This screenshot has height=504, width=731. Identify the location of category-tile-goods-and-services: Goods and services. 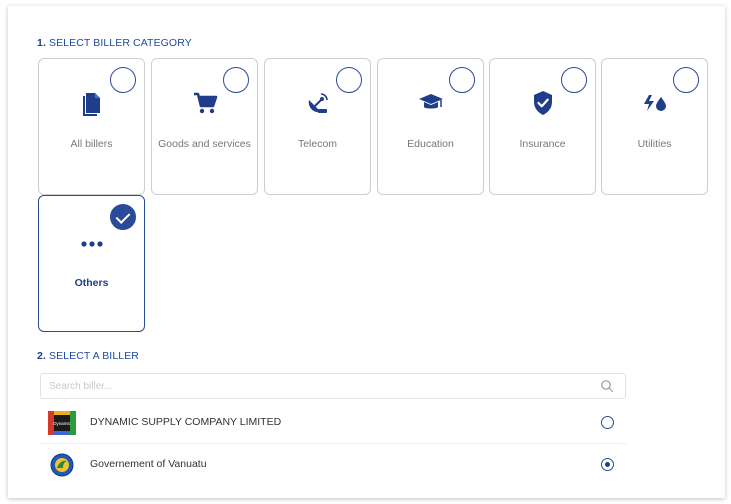
(204, 126).